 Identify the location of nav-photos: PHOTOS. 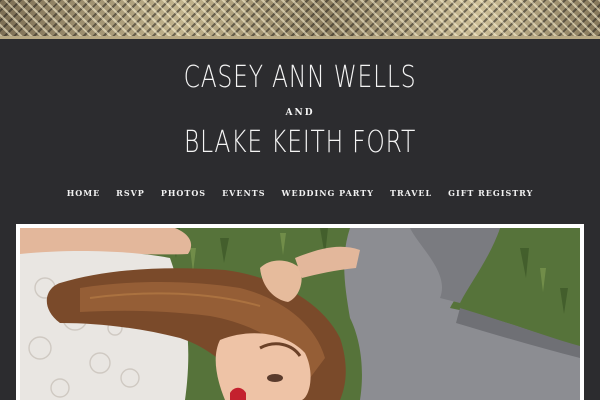
(183, 193).